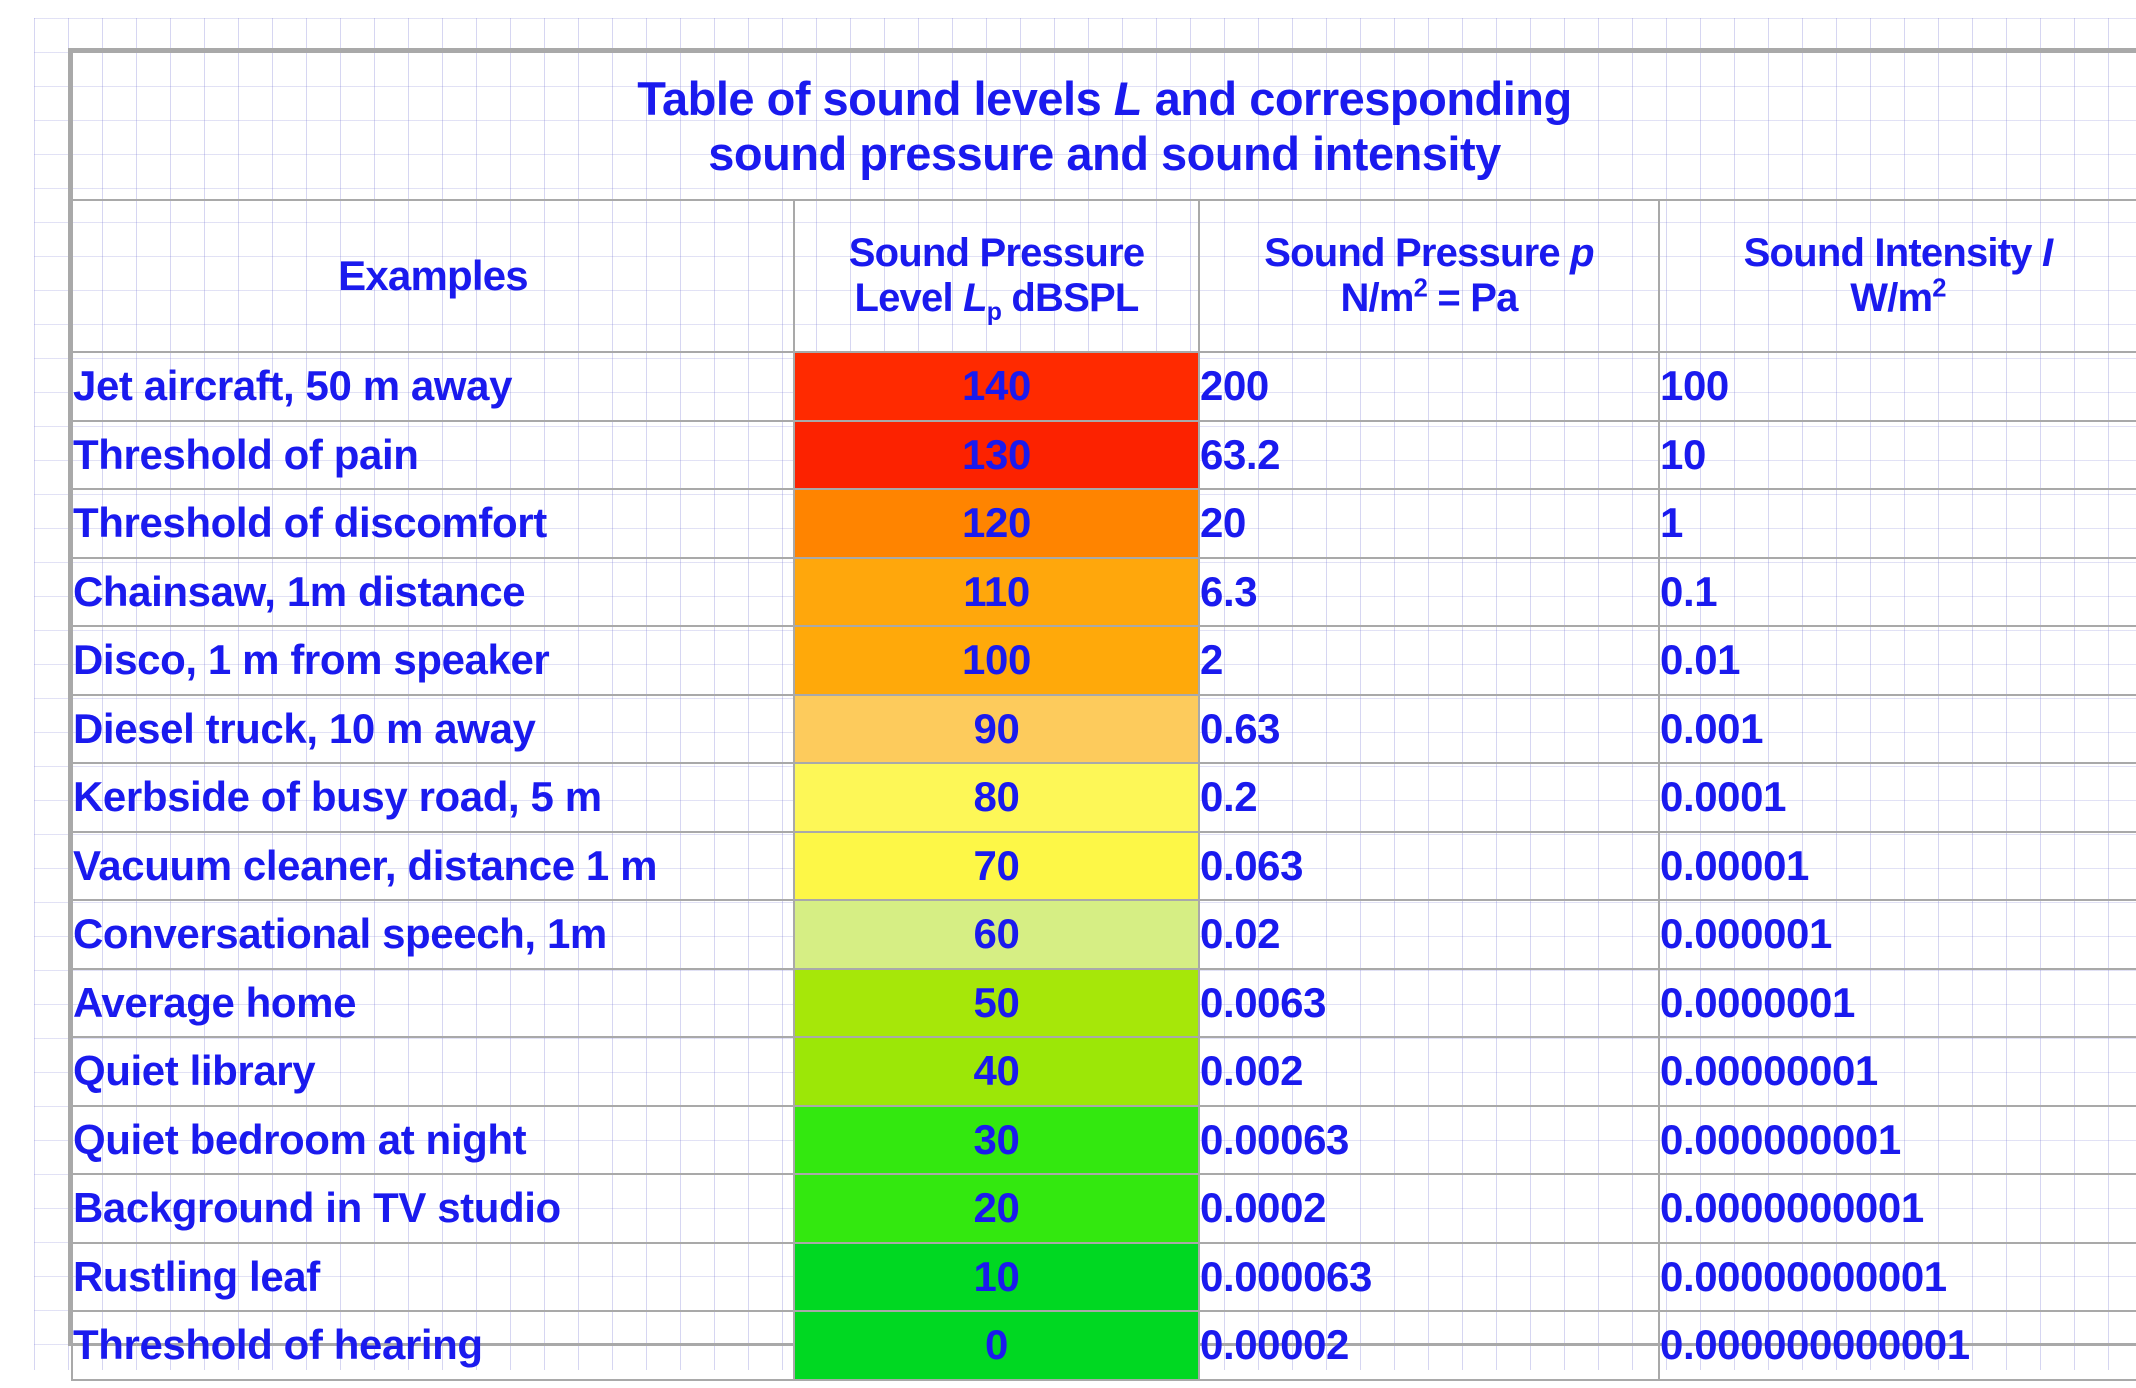 This screenshot has height=1388, width=2136. What do you see at coordinates (1897, 1276) in the screenshot?
I see `cell-sound-intensity: 0.00000000001` at bounding box center [1897, 1276].